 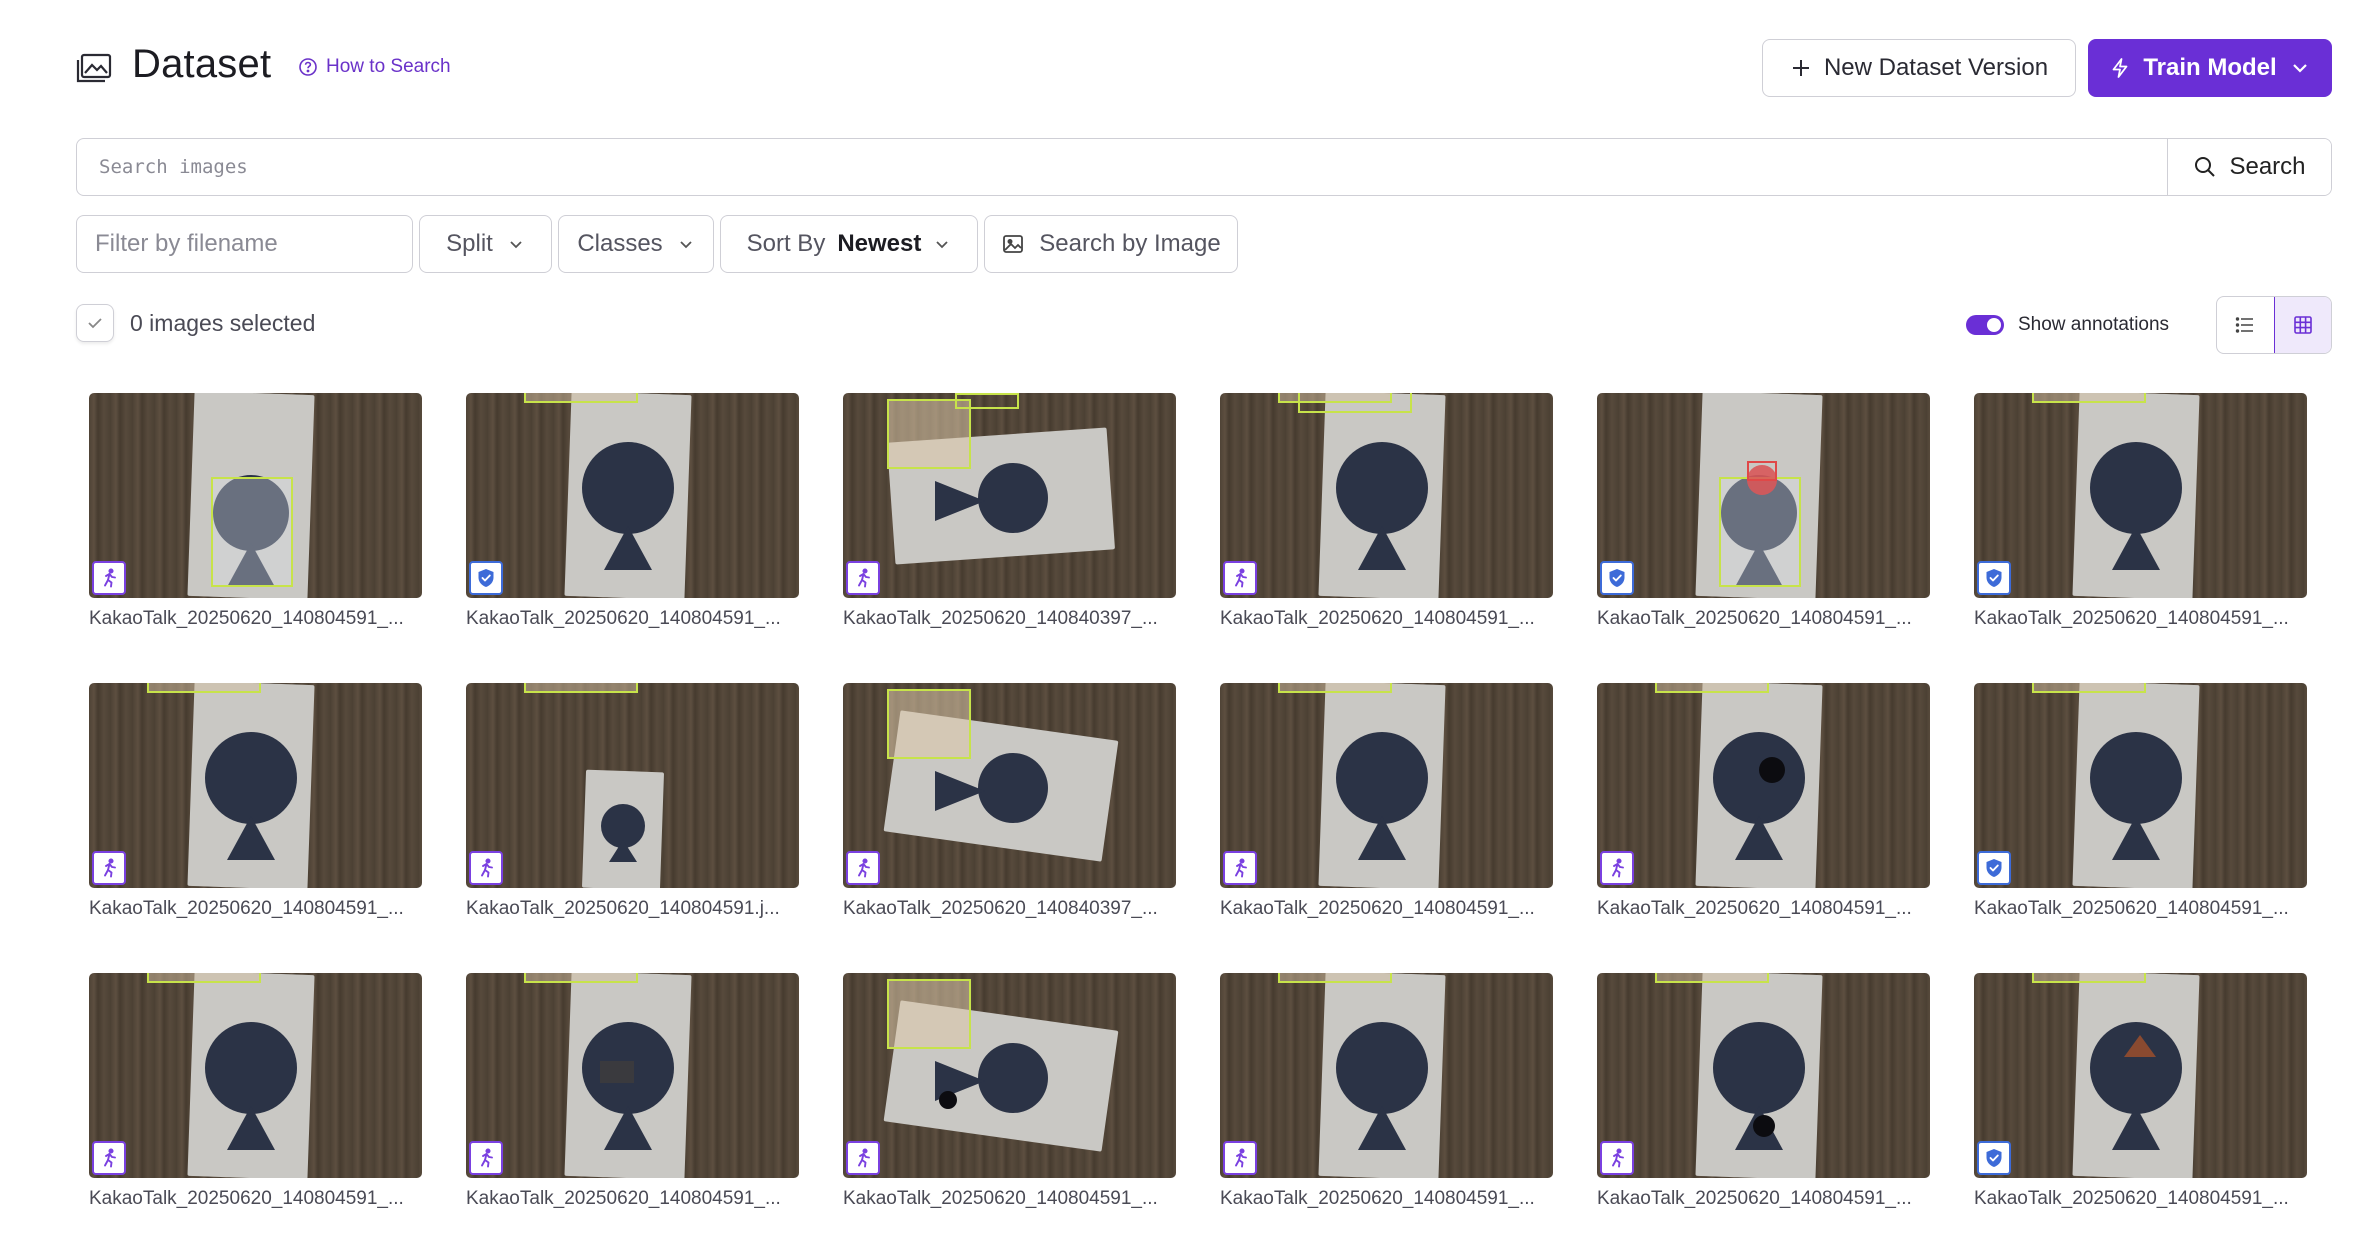 What do you see at coordinates (1111, 244) in the screenshot?
I see `search-by-image-button: Search by Image` at bounding box center [1111, 244].